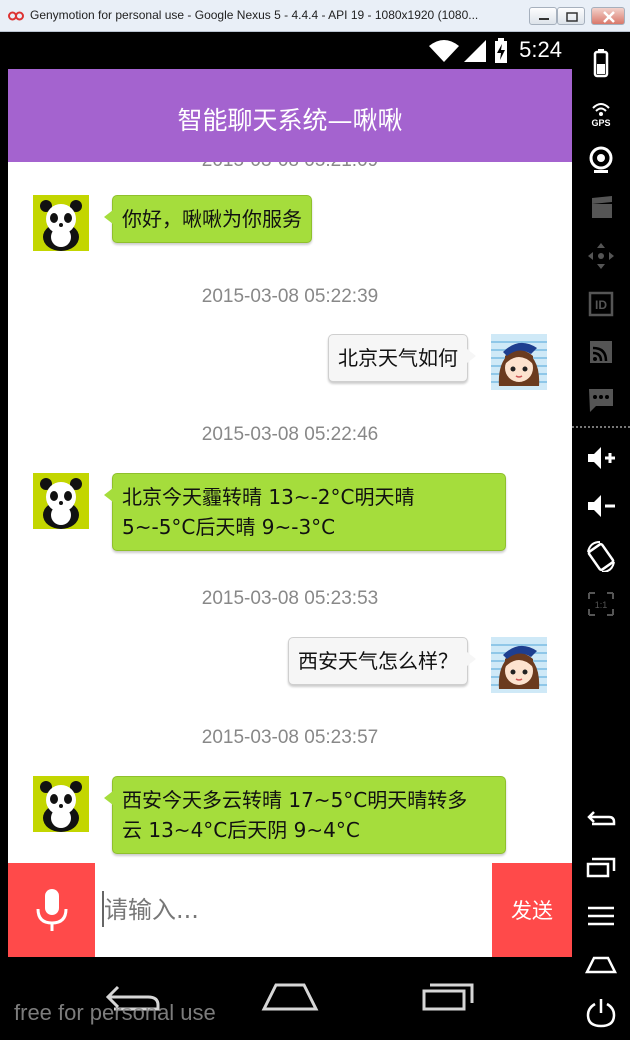 This screenshot has width=630, height=1040. I want to click on scale-button: 1:1, so click(601, 602).